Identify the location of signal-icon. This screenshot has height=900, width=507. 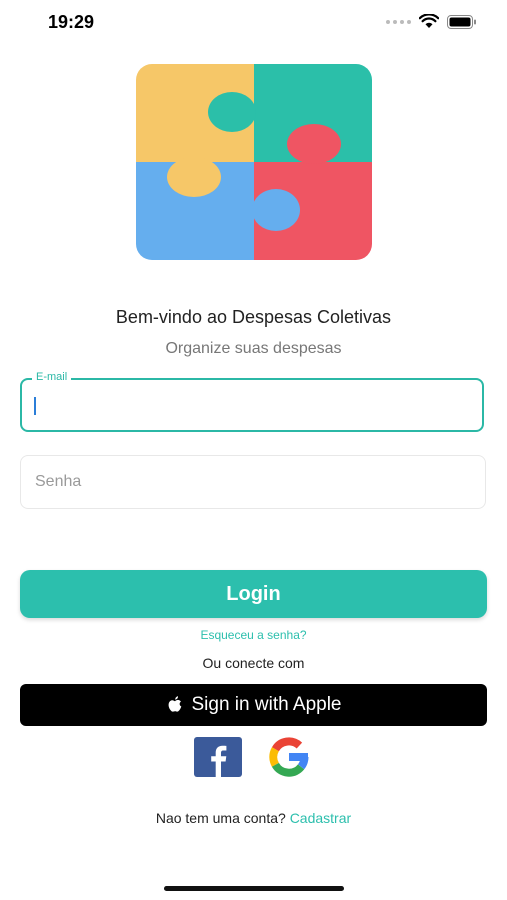
(398, 21).